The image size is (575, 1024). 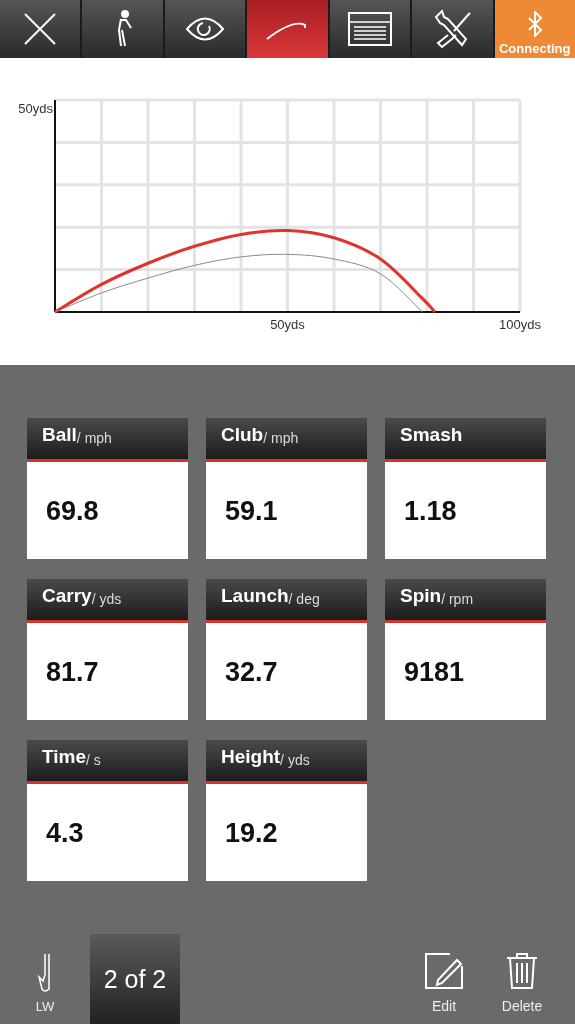 I want to click on metric-name: Spin, so click(x=421, y=596).